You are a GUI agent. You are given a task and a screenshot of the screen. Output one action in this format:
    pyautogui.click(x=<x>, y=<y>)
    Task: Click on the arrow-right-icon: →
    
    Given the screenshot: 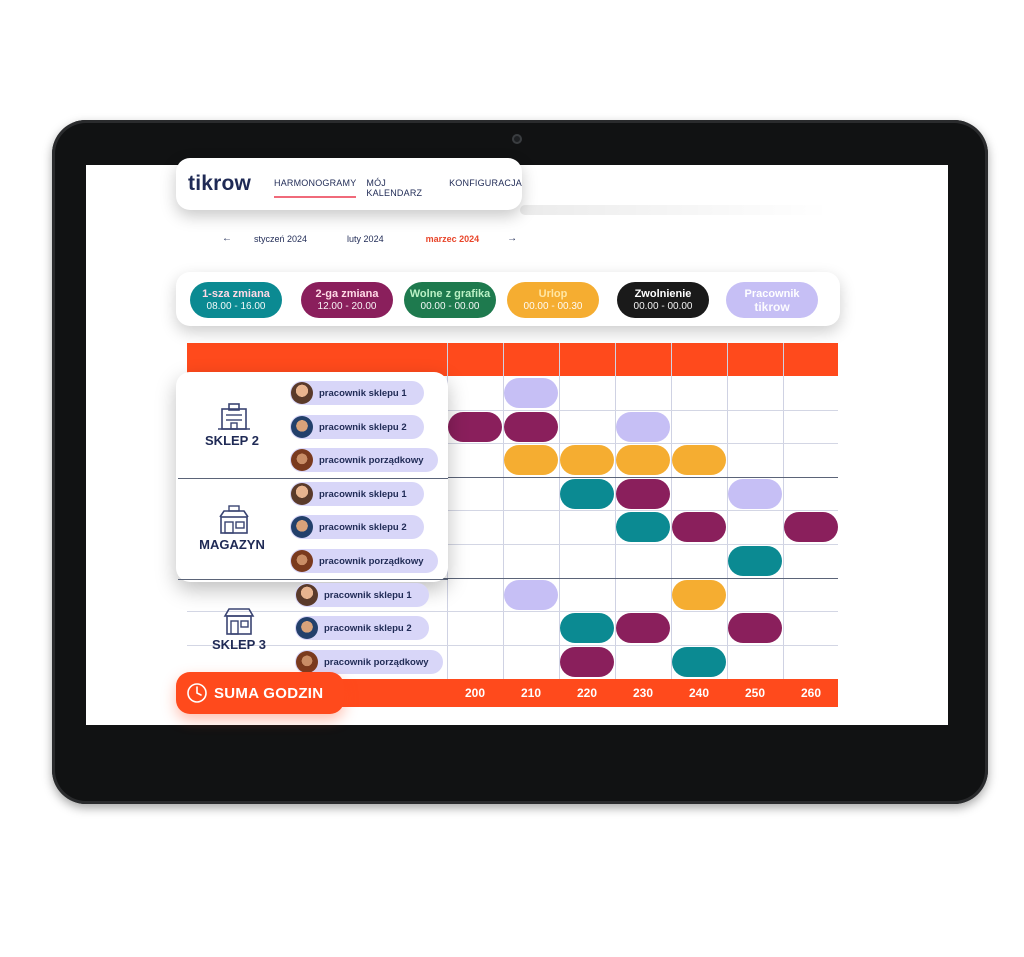 What is the action you would take?
    pyautogui.click(x=512, y=238)
    